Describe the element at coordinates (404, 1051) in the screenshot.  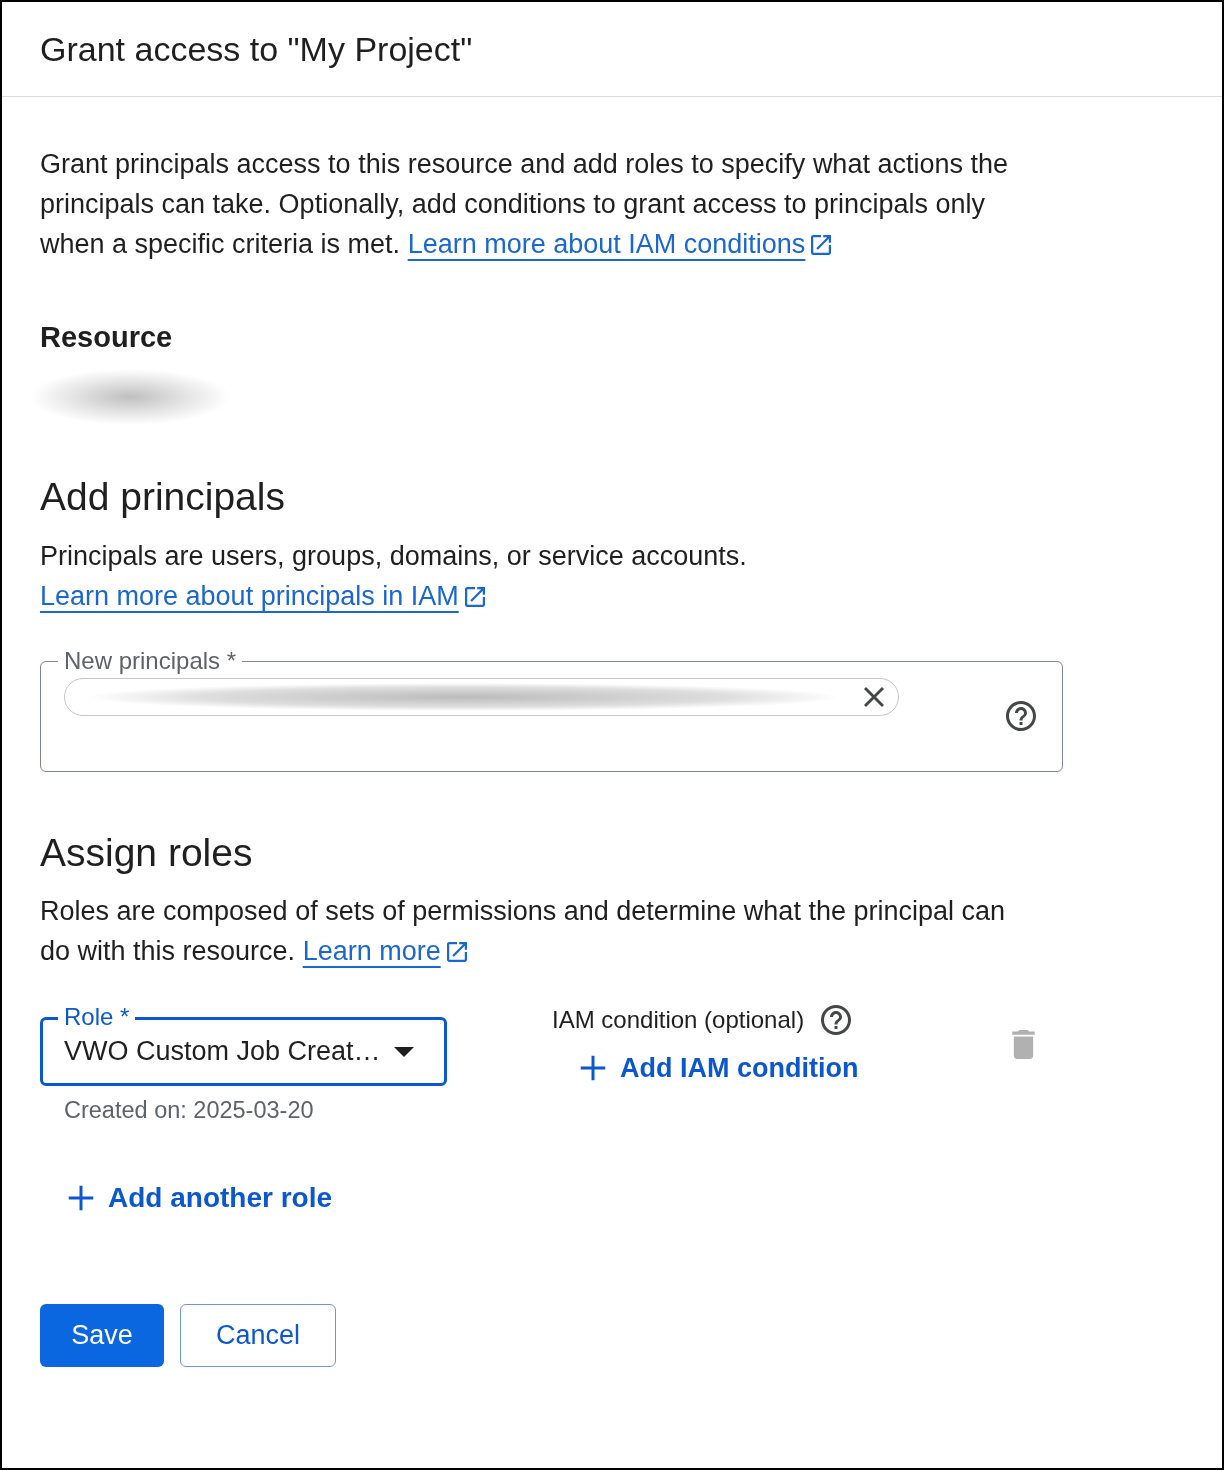
I see `dropdown-caret-icon` at that location.